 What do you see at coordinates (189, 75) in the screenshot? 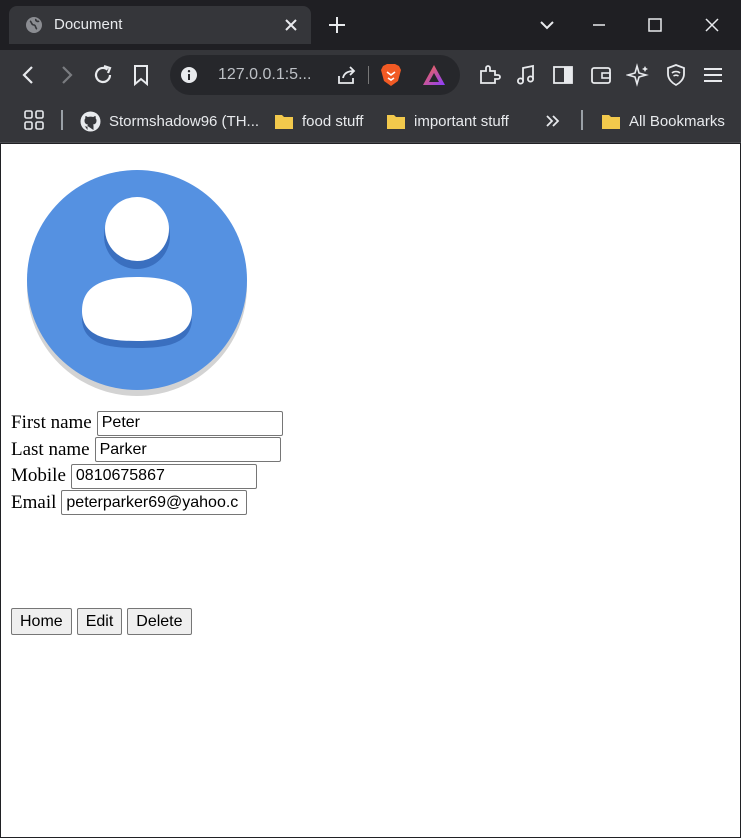
I see `site-info-icon` at bounding box center [189, 75].